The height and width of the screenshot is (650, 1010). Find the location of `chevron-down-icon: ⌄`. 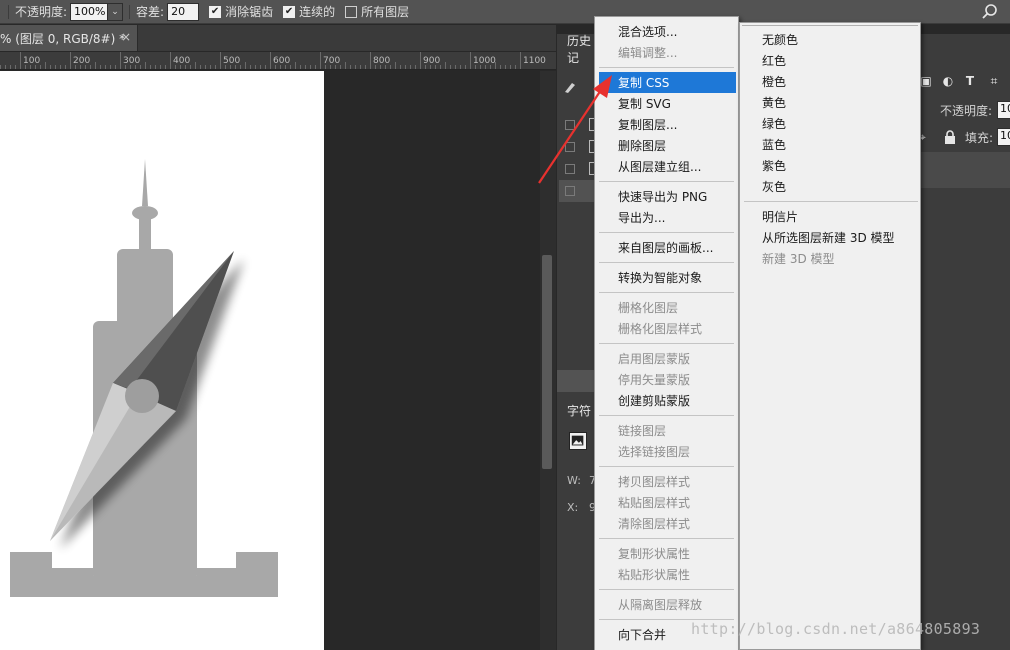

chevron-down-icon: ⌄ is located at coordinates (115, 11).